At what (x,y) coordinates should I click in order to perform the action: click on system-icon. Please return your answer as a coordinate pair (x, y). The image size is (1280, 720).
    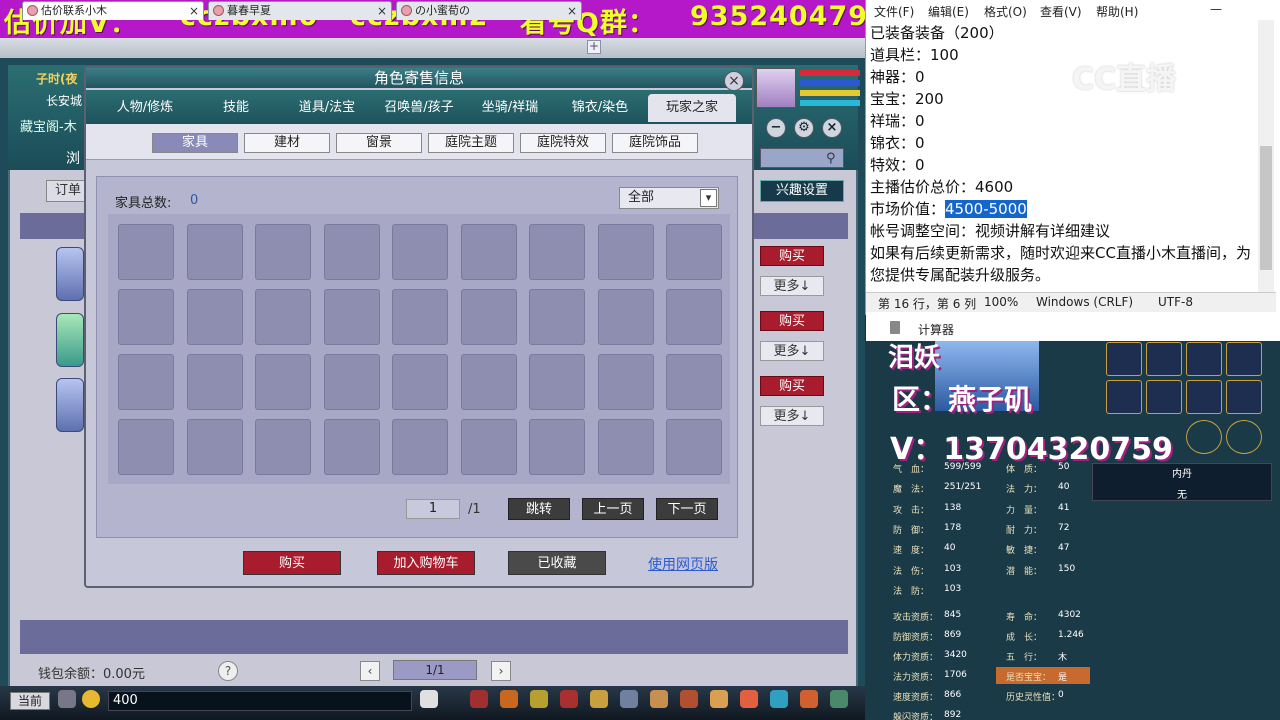
    Looking at the image, I should click on (779, 699).